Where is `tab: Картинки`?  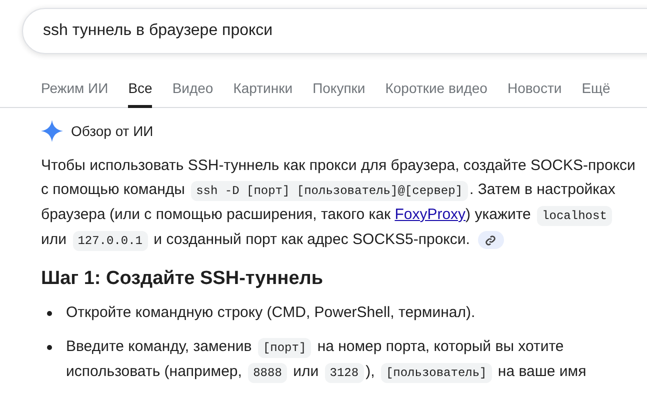
tab: Картинки is located at coordinates (263, 91).